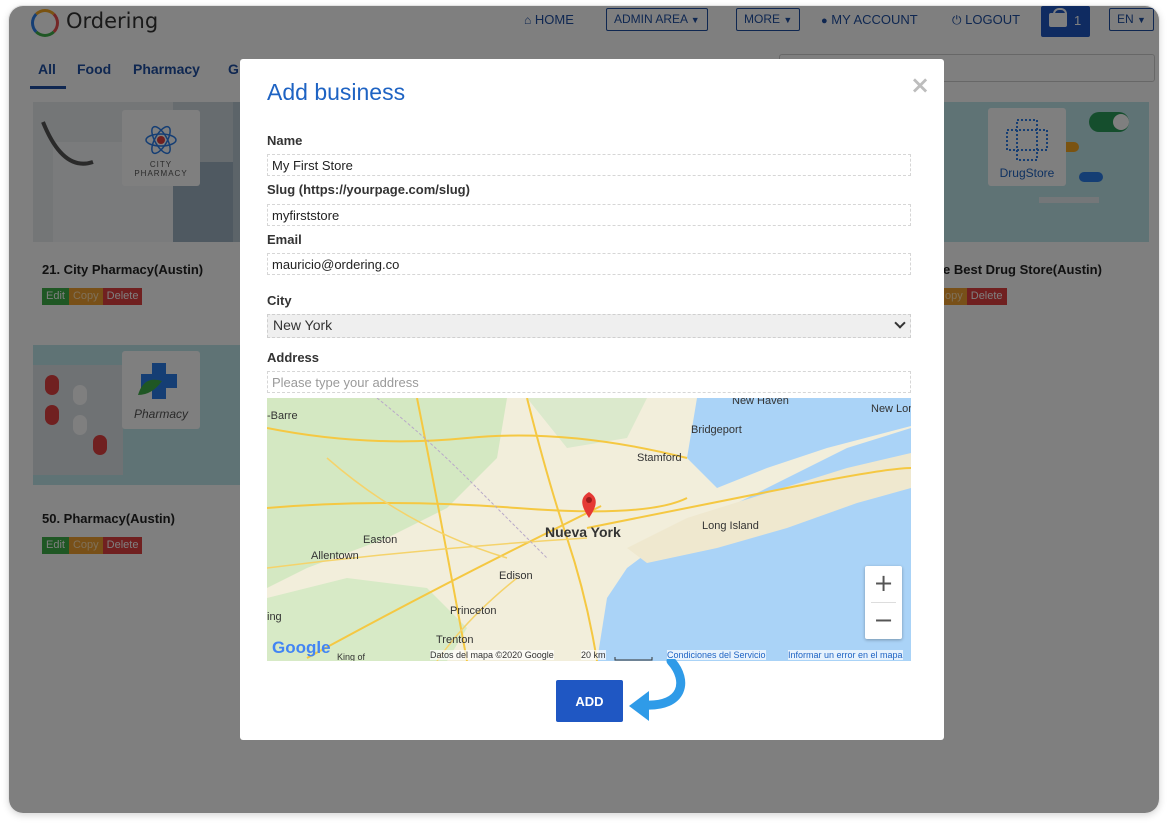 The image size is (1168, 825). Describe the element at coordinates (285, 140) in the screenshot. I see `name-label: Name` at that location.